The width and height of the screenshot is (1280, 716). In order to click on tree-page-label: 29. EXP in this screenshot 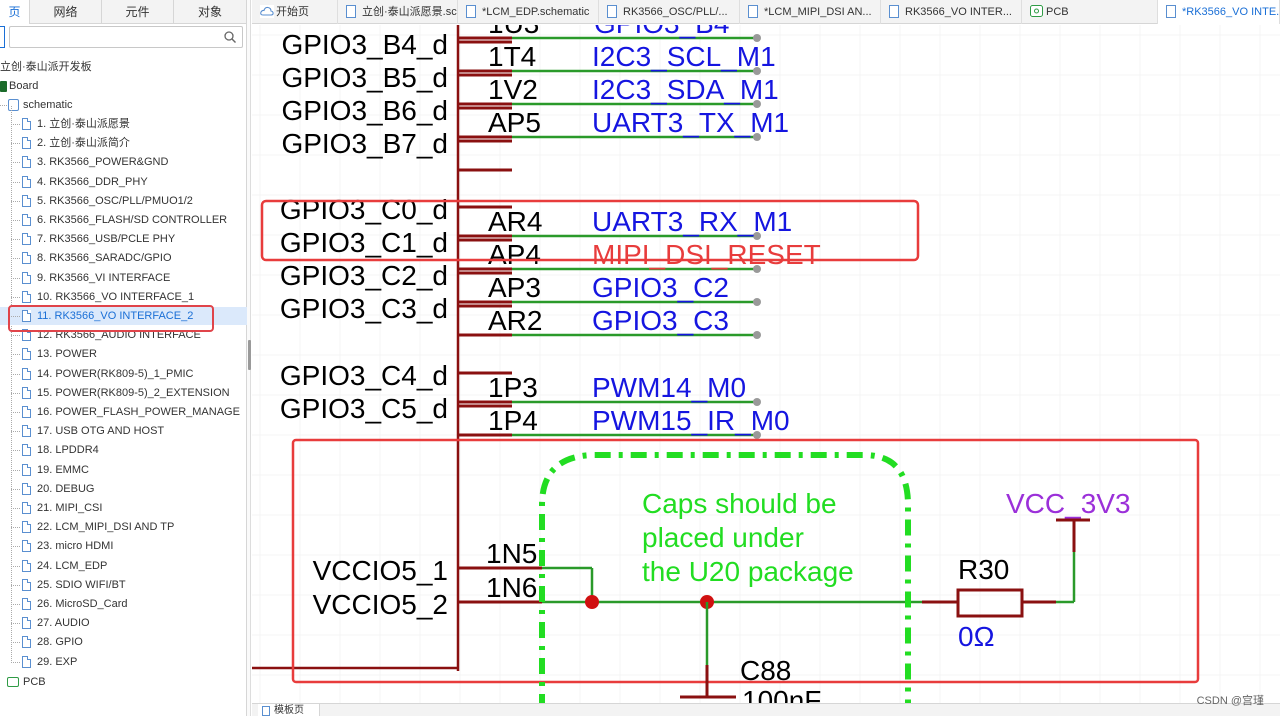, I will do `click(57, 661)`.